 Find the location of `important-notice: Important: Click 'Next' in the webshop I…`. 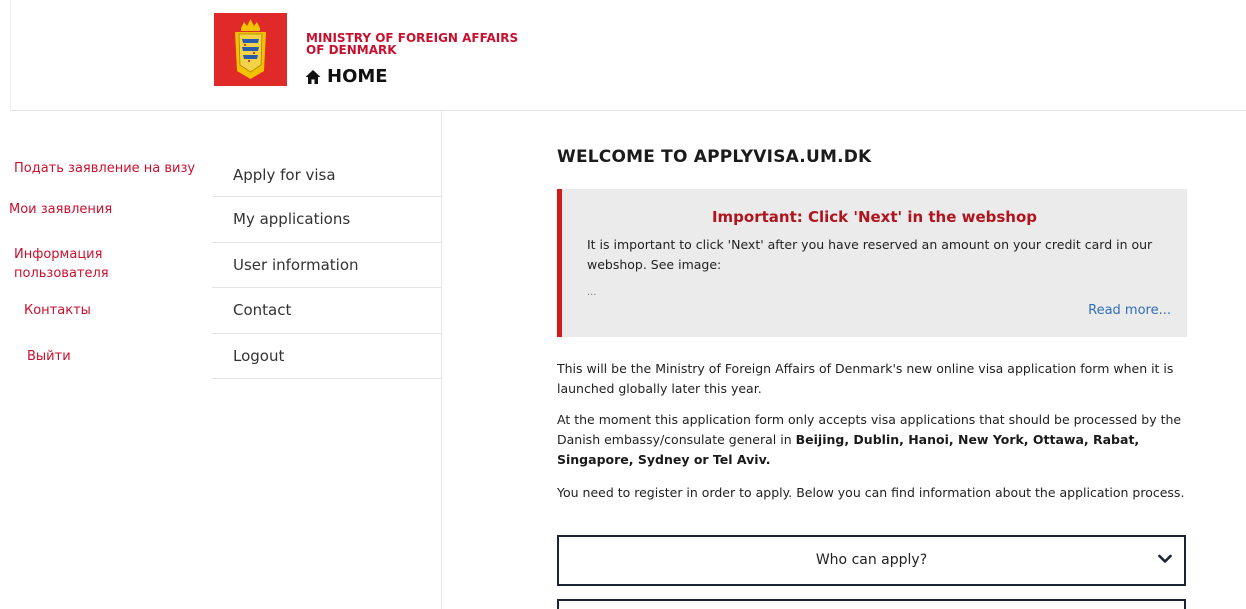

important-notice: Important: Click 'Next' in the webshop I… is located at coordinates (872, 263).